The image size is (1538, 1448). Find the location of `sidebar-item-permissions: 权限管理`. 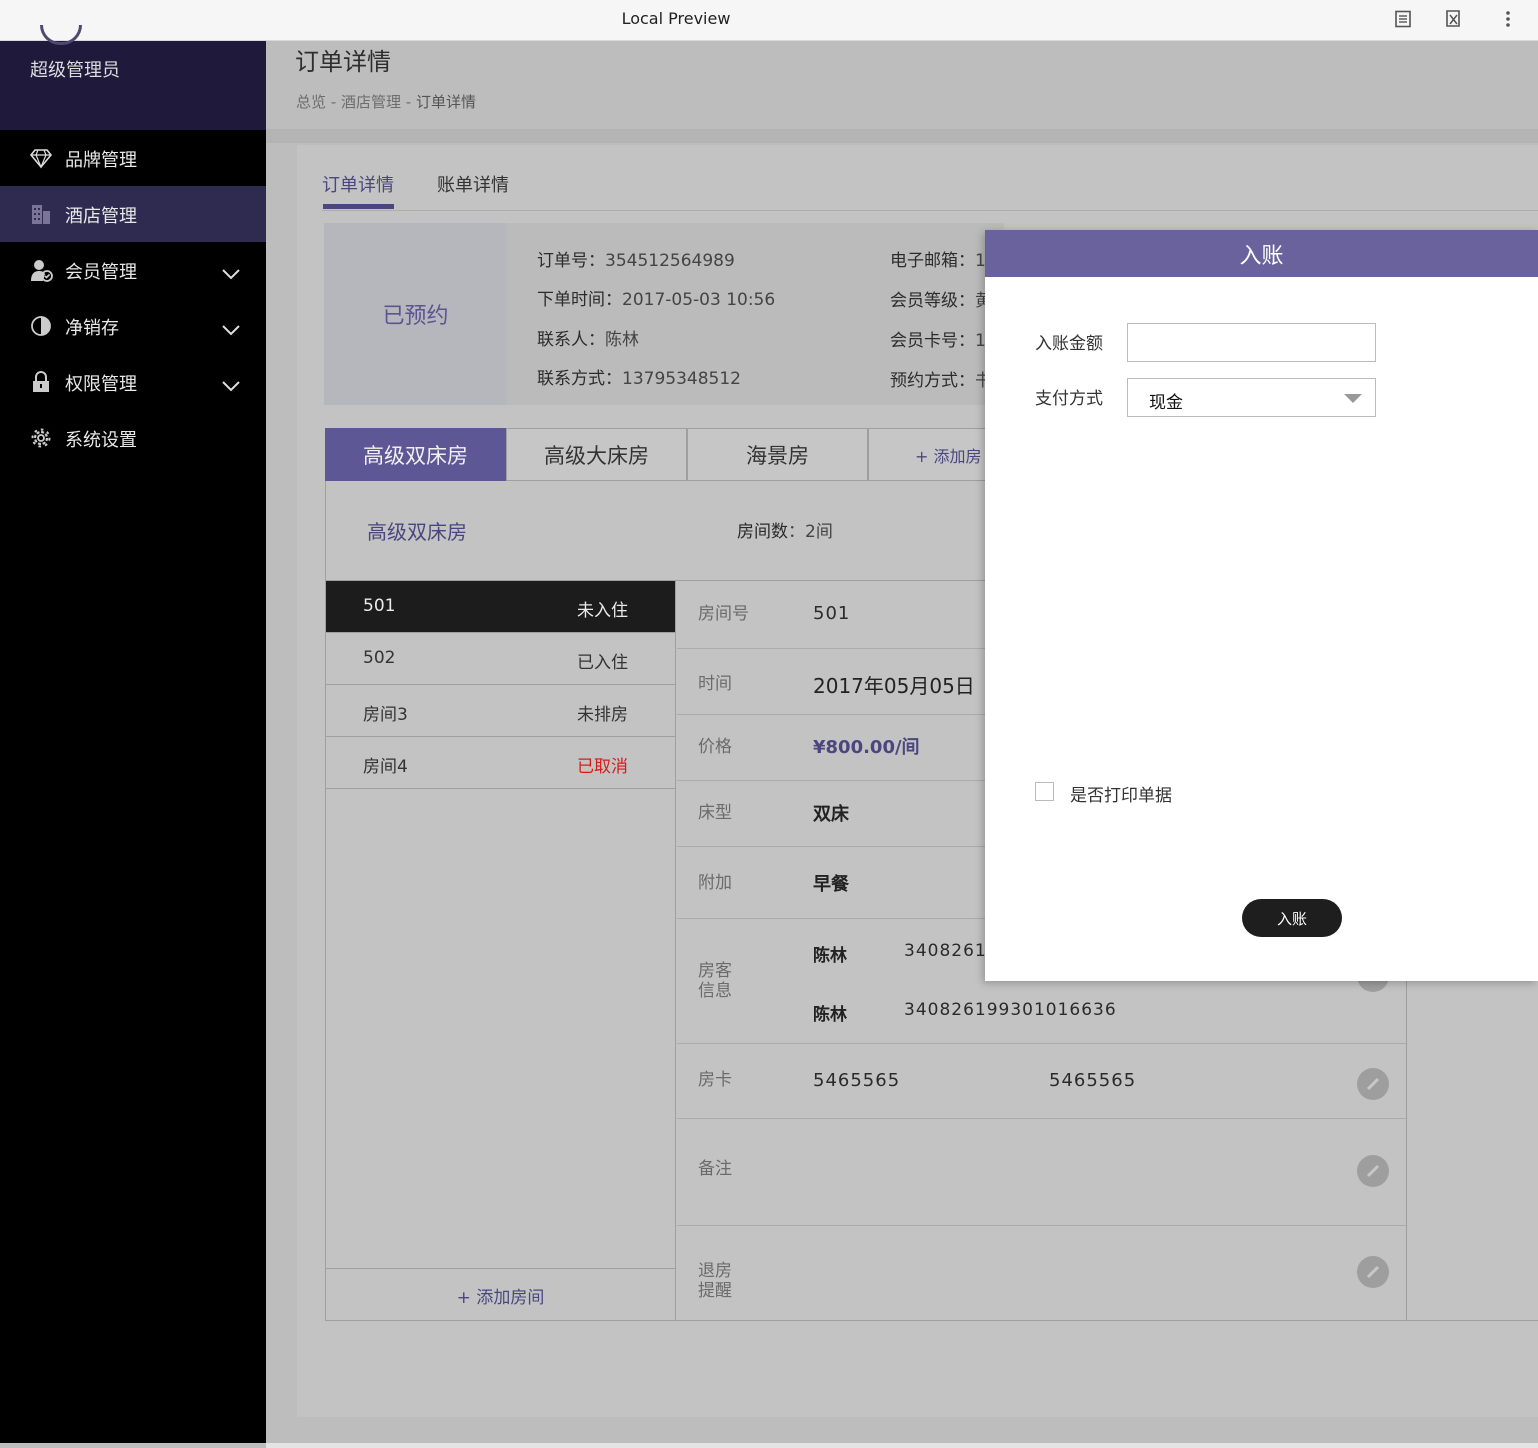

sidebar-item-permissions: 权限管理 is located at coordinates (133, 382).